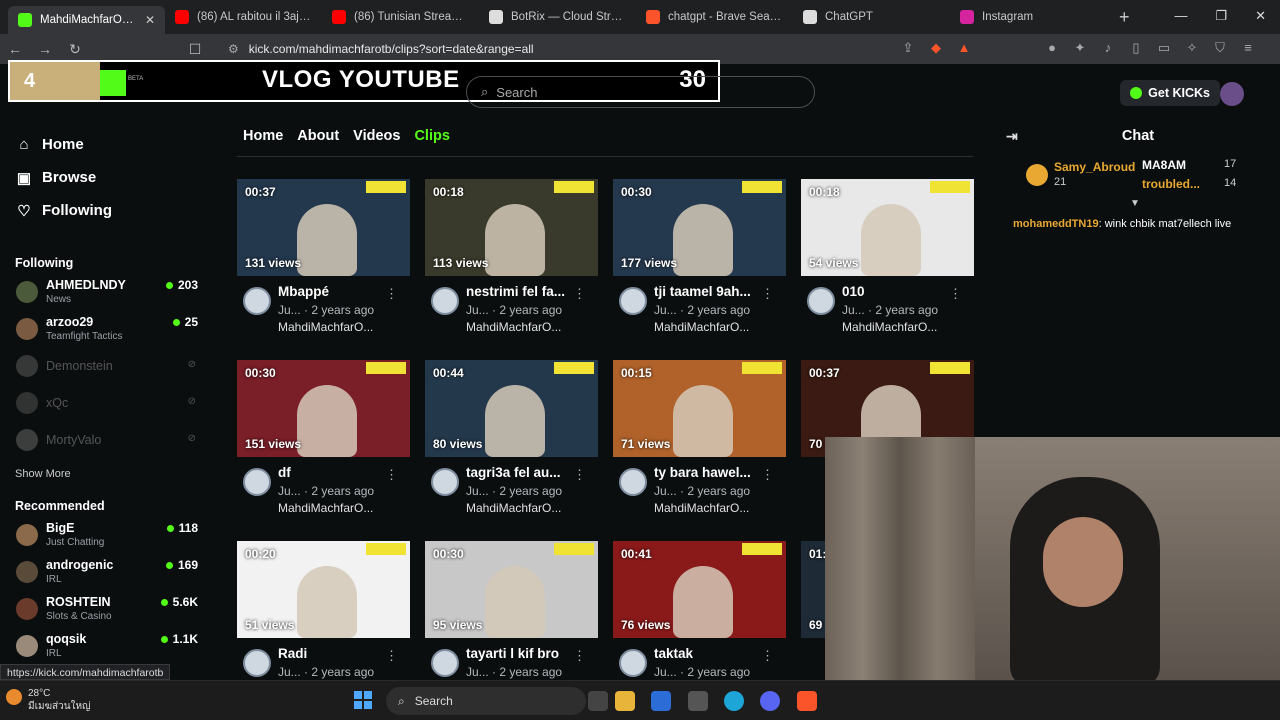 Image resolution: width=1280 pixels, height=720 pixels. I want to click on tab-home: Home, so click(263, 136).